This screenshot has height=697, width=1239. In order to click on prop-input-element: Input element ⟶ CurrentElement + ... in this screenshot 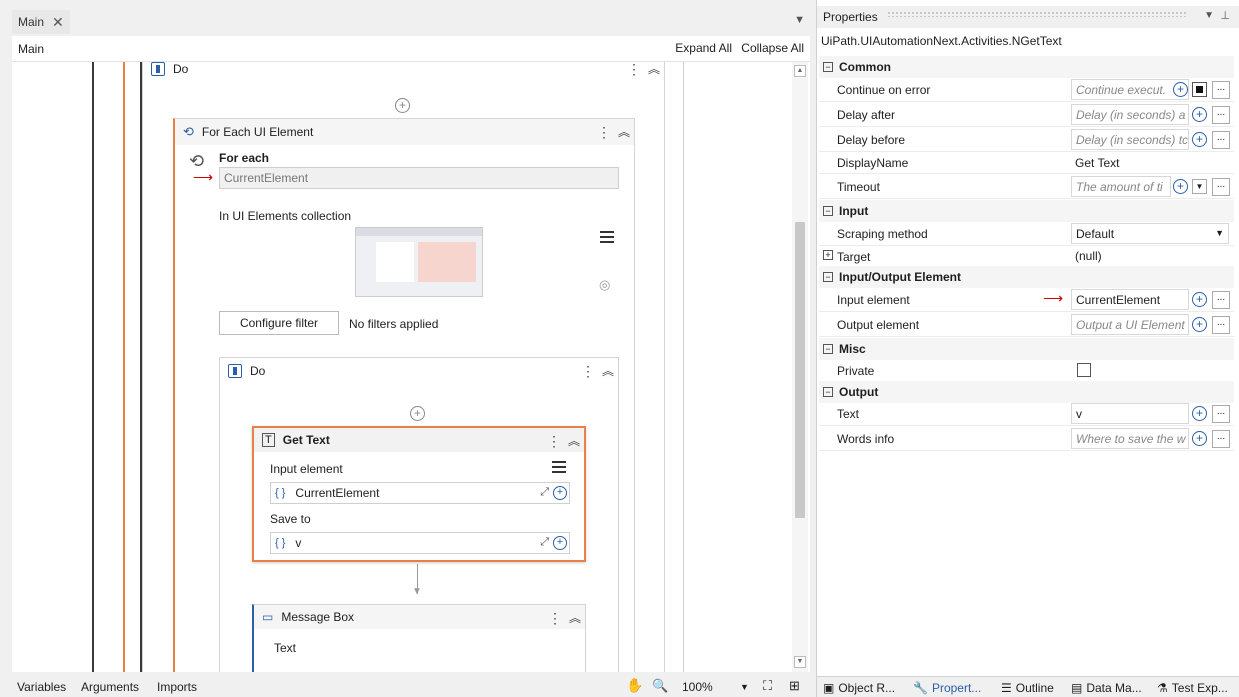, I will do `click(1026, 300)`.